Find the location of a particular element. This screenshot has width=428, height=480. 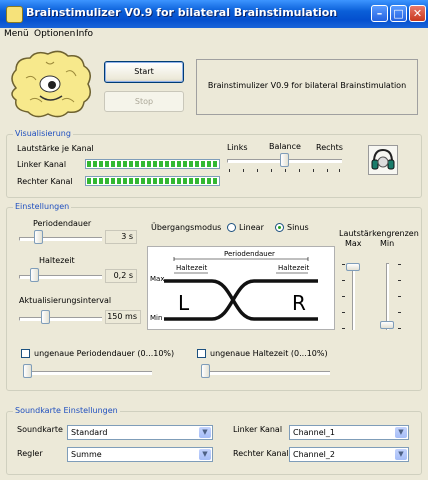

level-label: Lautstärke je Kanal is located at coordinates (55, 148).